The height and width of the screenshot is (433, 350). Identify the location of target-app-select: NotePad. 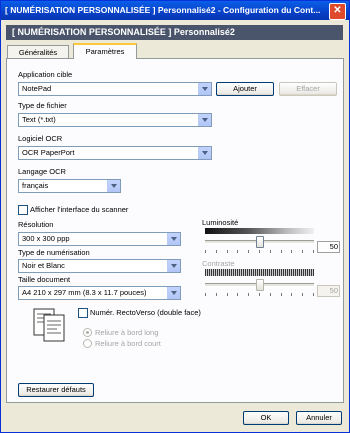
(115, 89).